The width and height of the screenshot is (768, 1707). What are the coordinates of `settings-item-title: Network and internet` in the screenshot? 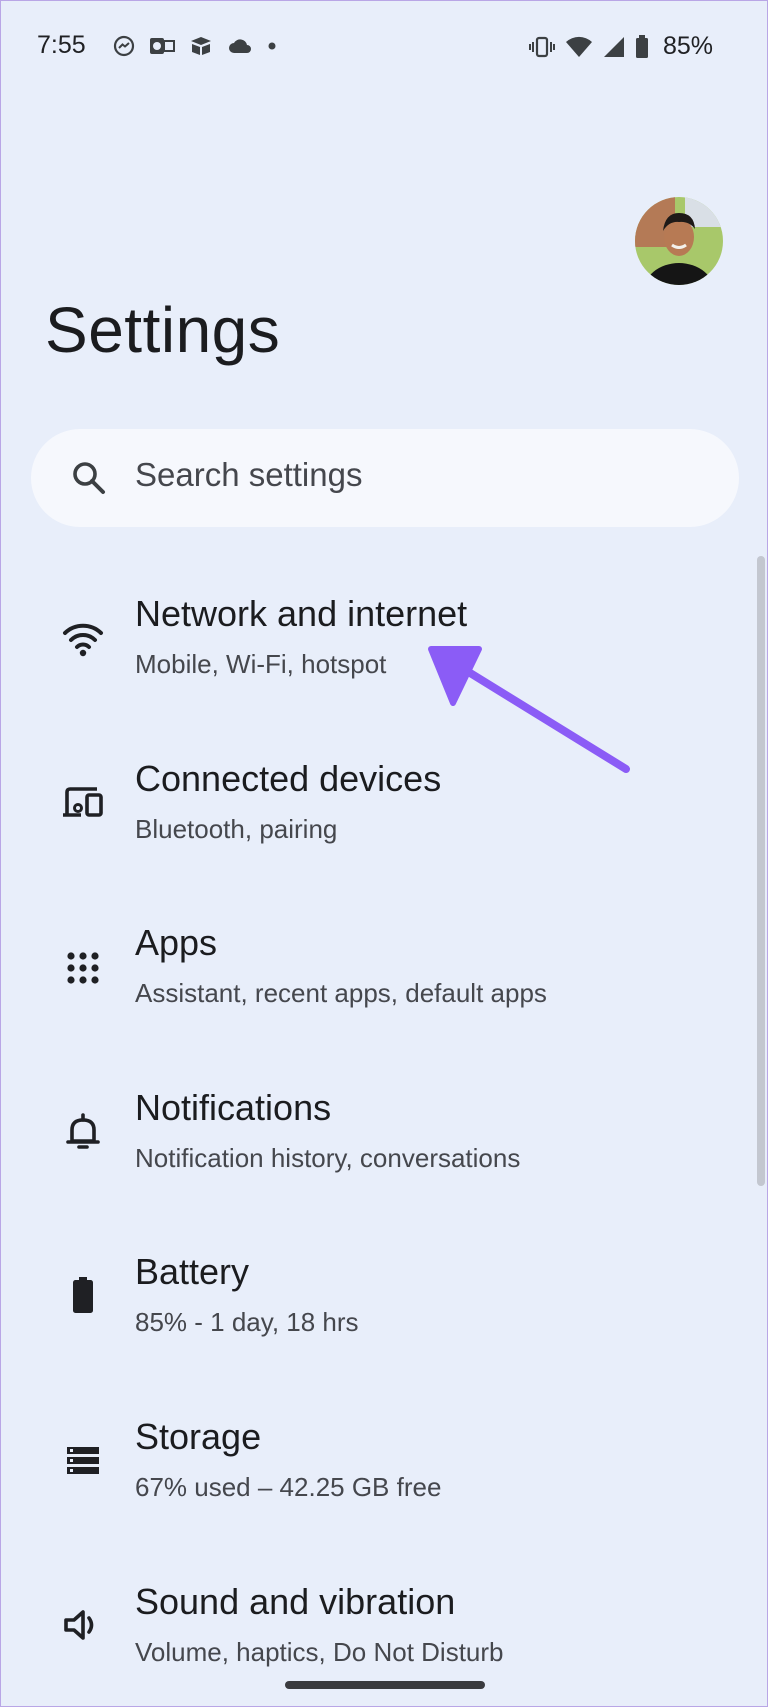 It's located at (301, 613).